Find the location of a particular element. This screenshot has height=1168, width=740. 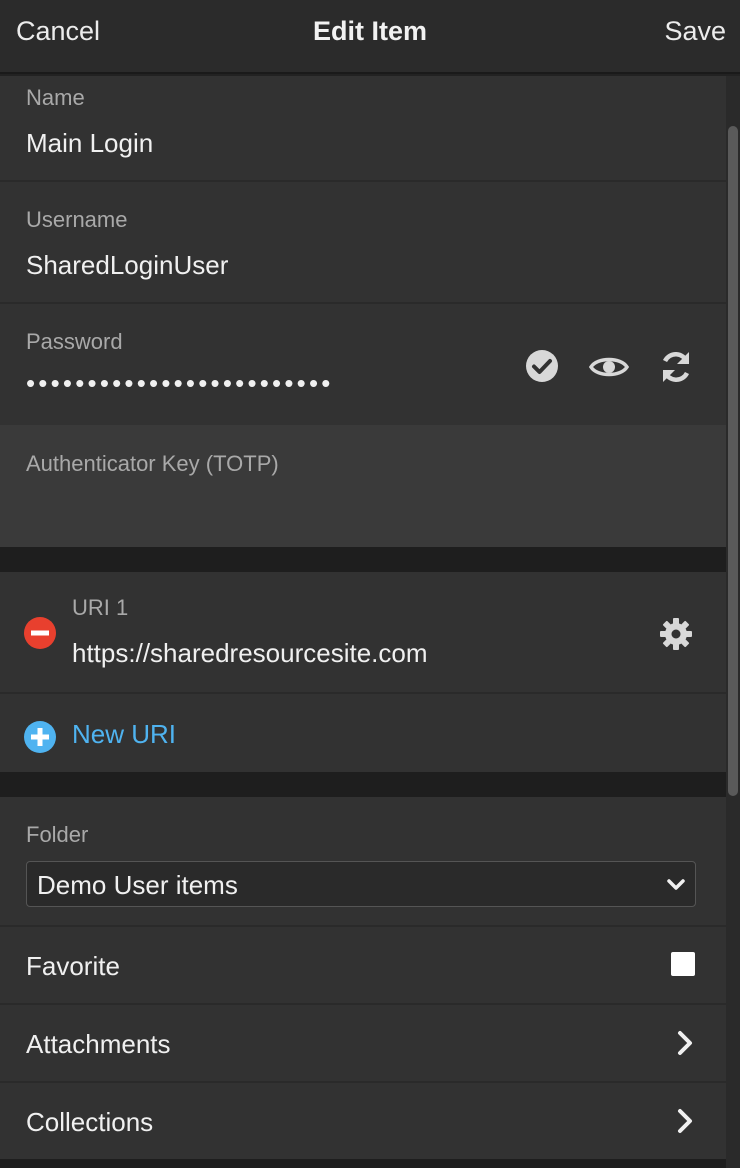

favorite-checkbox is located at coordinates (683, 964).